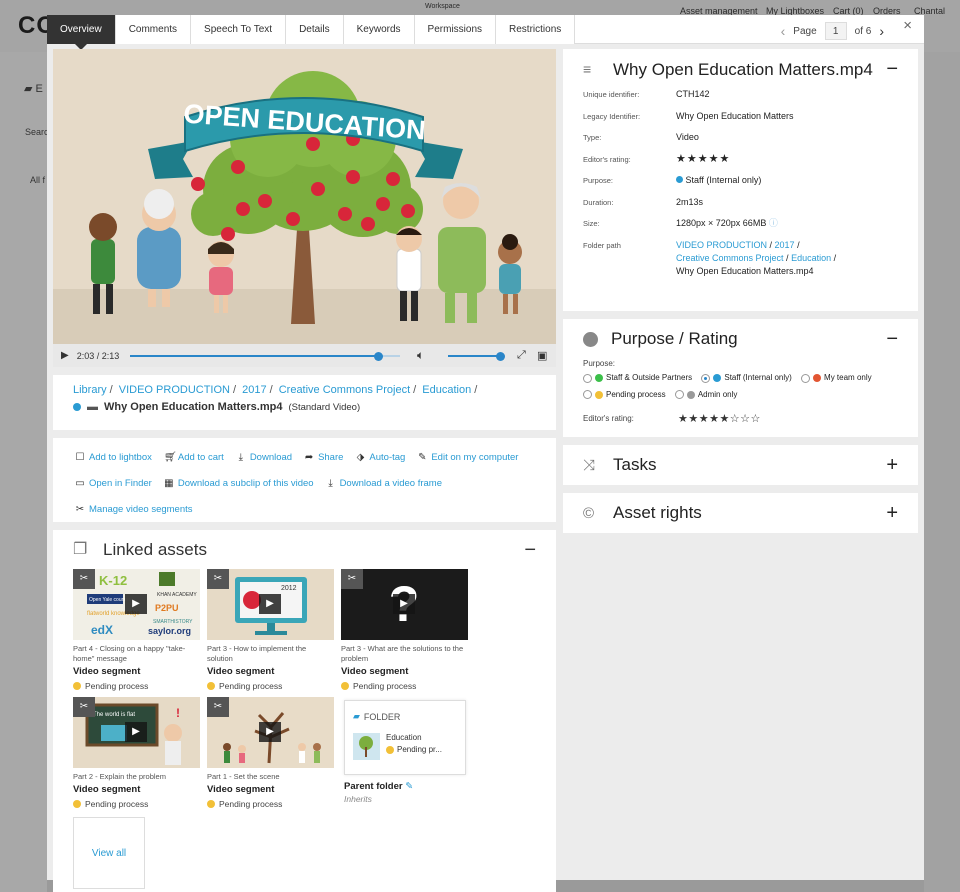 The width and height of the screenshot is (960, 892). I want to click on purpose-rating-header: Purpose / Rating −, so click(740, 339).